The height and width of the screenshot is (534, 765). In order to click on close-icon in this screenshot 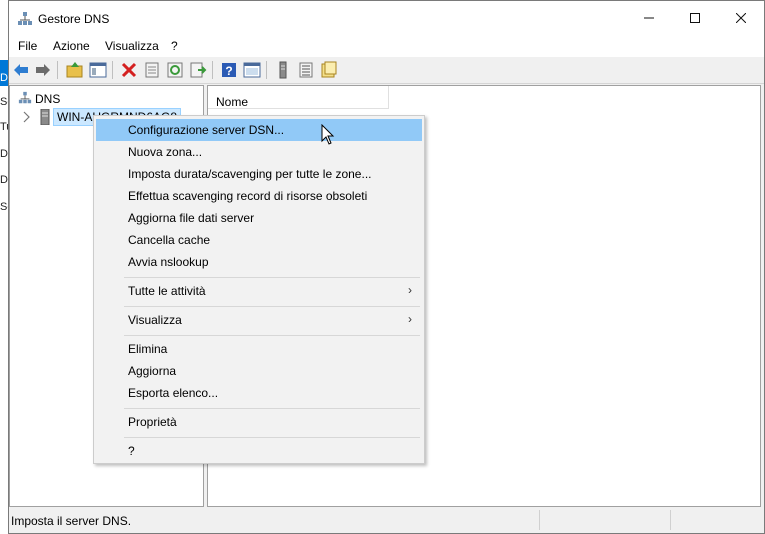, I will do `click(741, 18)`.